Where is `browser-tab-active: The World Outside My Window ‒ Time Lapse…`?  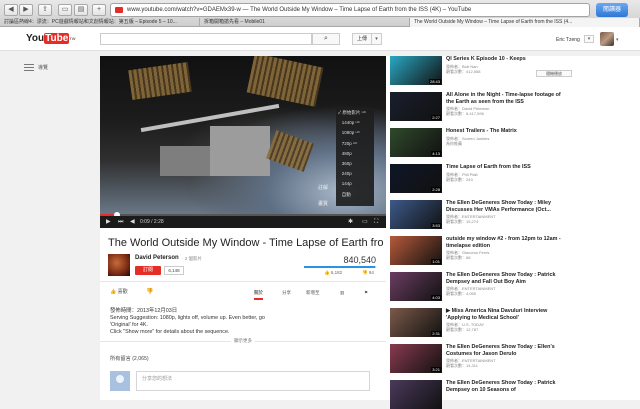
browser-tab-active: The World Outside My Window ‒ Time Lapse… is located at coordinates (525, 22).